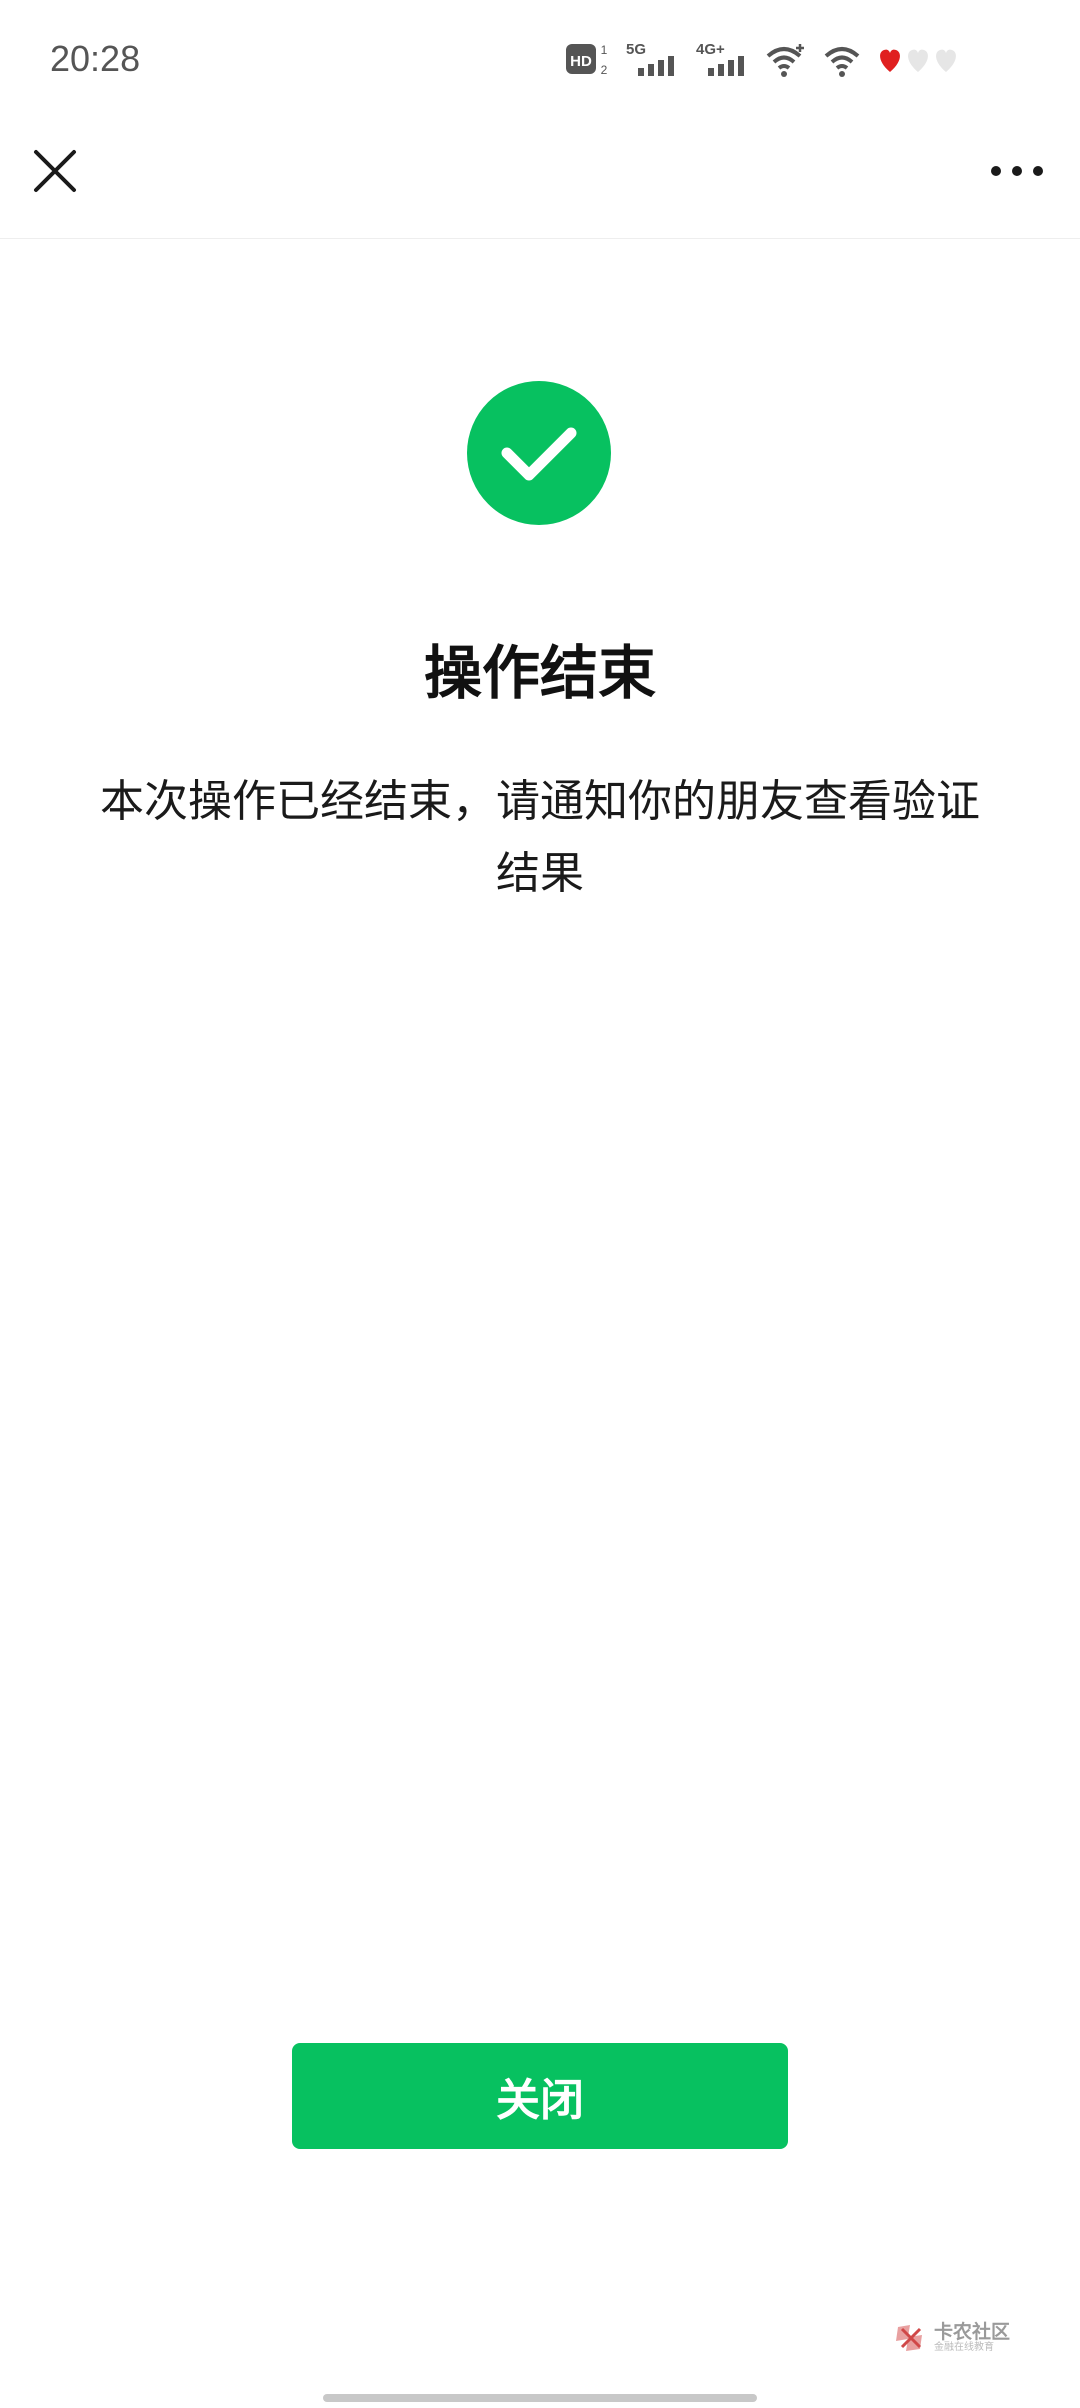 The image size is (1080, 2408). I want to click on hd-icon: HD 1 2, so click(588, 62).